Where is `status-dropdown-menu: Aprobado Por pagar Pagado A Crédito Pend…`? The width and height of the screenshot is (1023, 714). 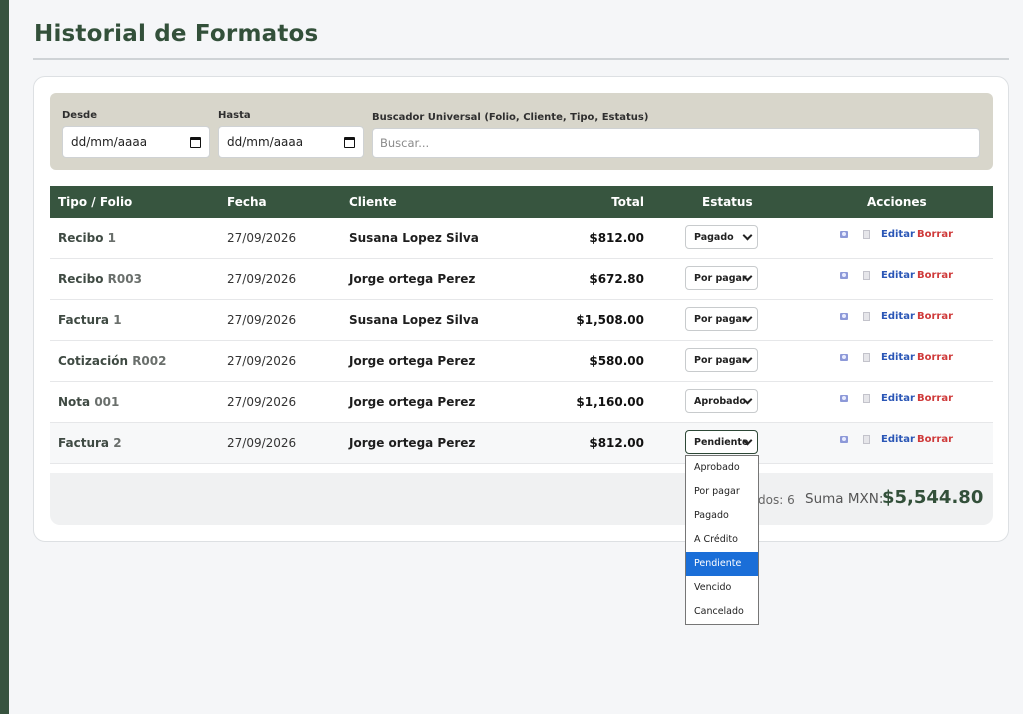 status-dropdown-menu: Aprobado Por pagar Pagado A Crédito Pend… is located at coordinates (722, 540).